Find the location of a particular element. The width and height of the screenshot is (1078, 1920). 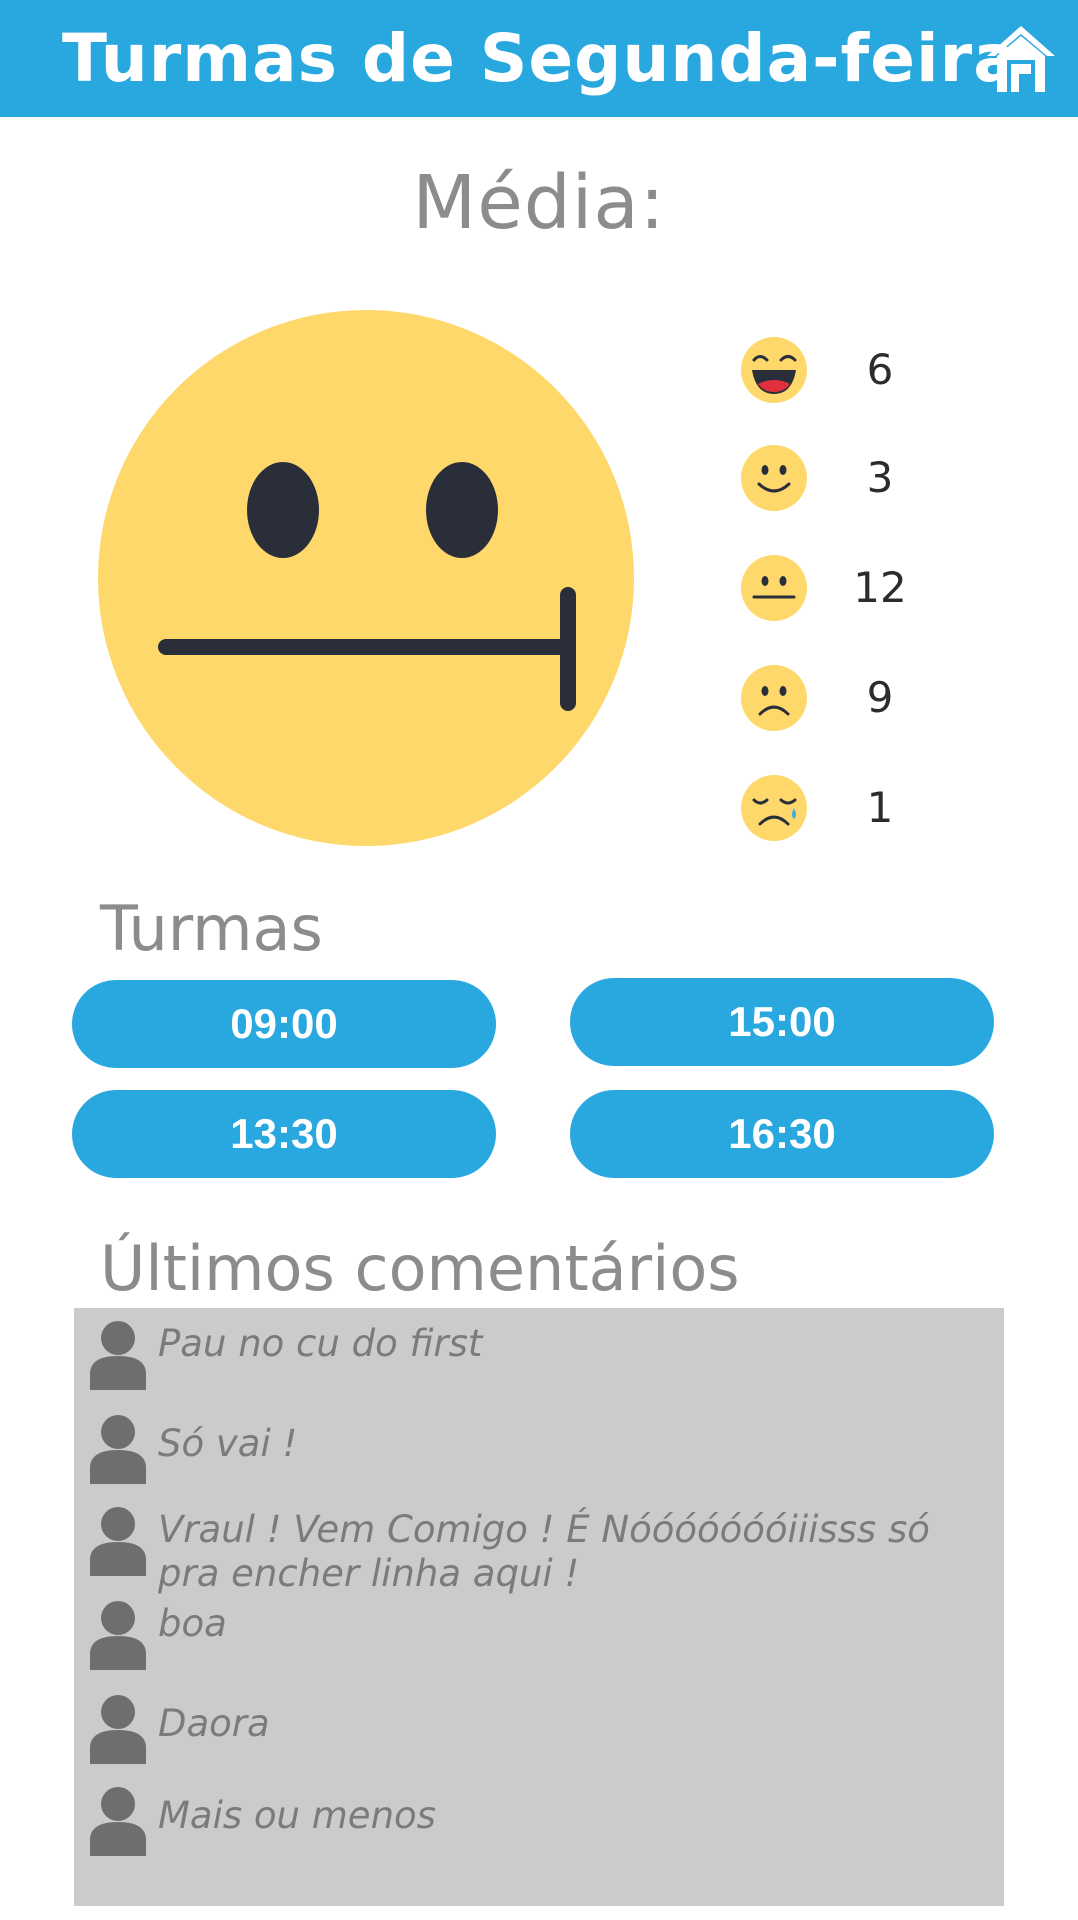

classes-title: Turmas is located at coordinates (211, 928).